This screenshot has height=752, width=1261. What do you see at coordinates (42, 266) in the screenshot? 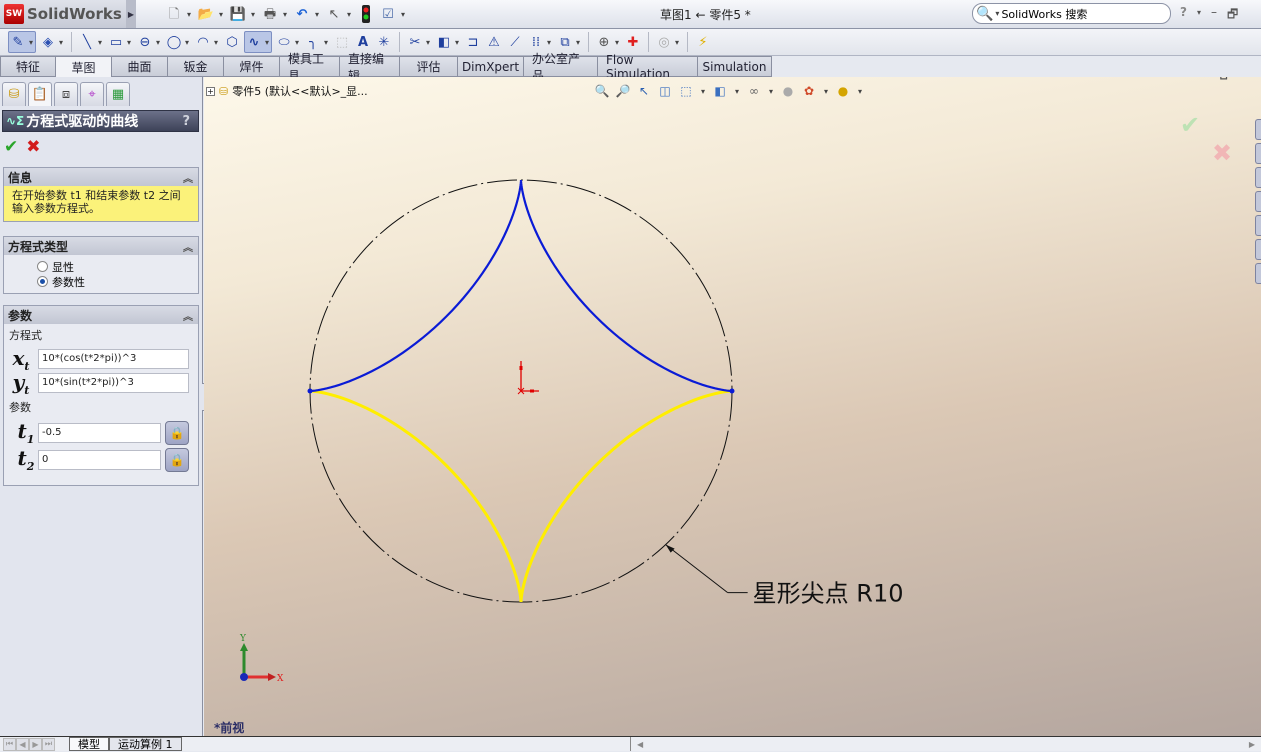
I see `radio-button-explicit` at bounding box center [42, 266].